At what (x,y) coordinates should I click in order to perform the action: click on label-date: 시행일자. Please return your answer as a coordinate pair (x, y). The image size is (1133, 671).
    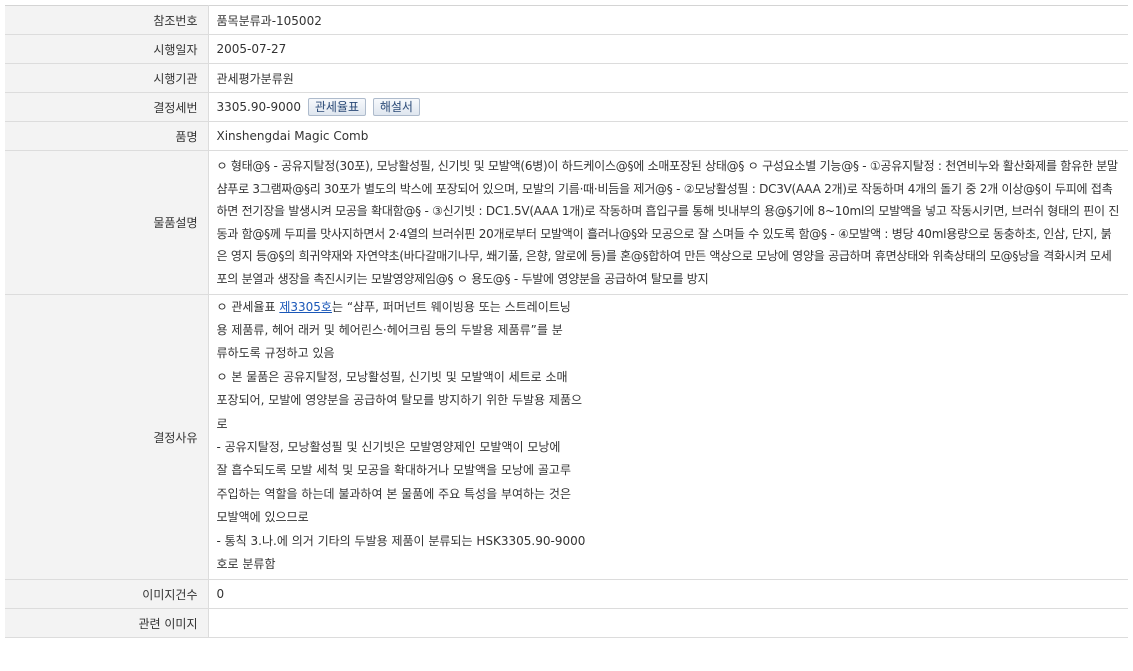
    Looking at the image, I should click on (107, 49).